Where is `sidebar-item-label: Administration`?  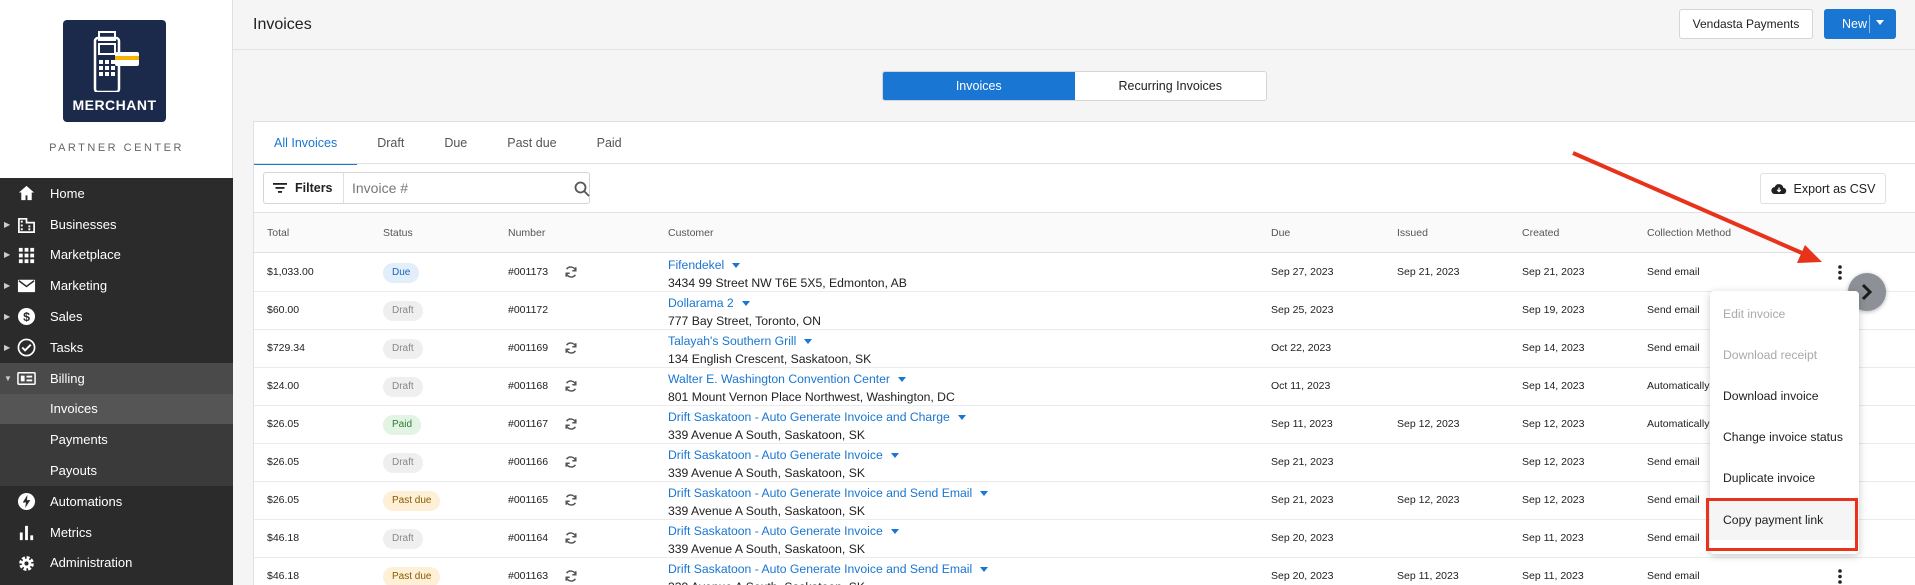 sidebar-item-label: Administration is located at coordinates (91, 563).